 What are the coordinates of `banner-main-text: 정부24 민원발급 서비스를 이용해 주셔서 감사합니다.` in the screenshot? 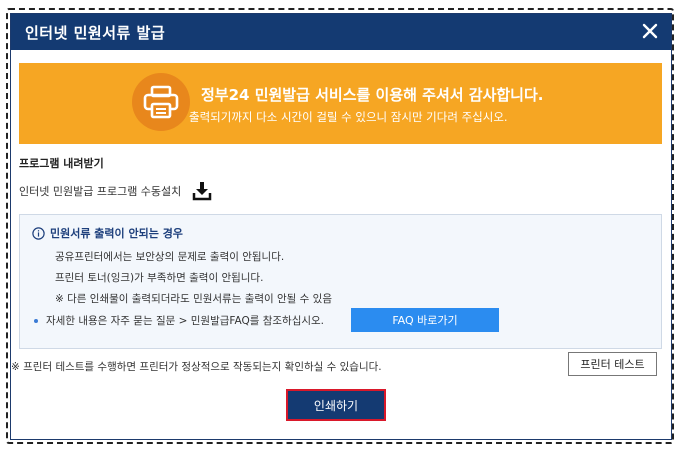 It's located at (372, 95).